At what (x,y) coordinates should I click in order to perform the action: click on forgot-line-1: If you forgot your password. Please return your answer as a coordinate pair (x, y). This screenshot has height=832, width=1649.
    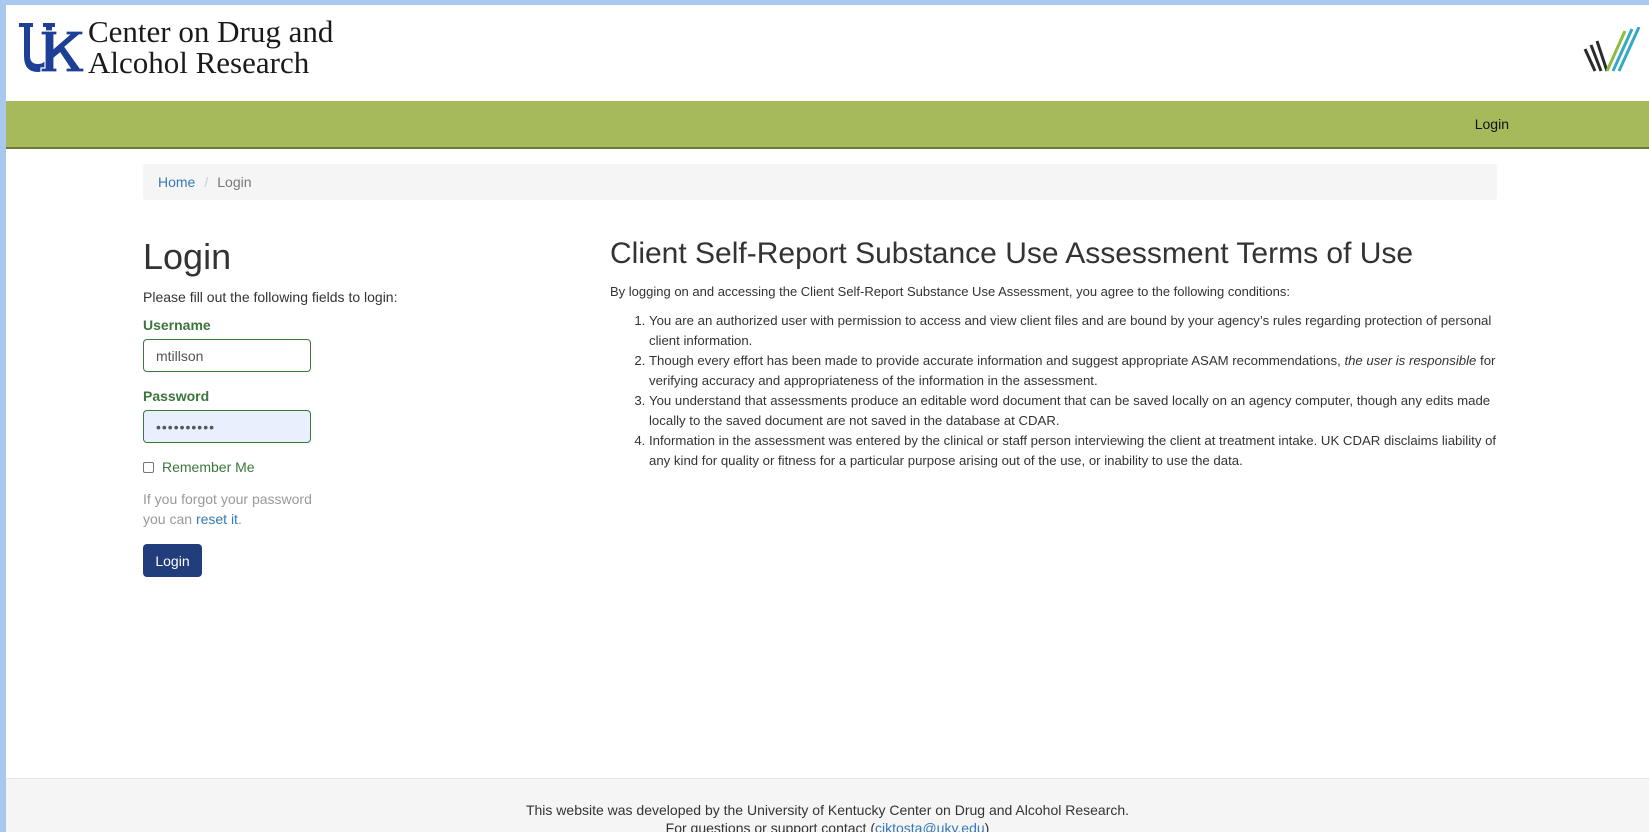
    Looking at the image, I should click on (227, 499).